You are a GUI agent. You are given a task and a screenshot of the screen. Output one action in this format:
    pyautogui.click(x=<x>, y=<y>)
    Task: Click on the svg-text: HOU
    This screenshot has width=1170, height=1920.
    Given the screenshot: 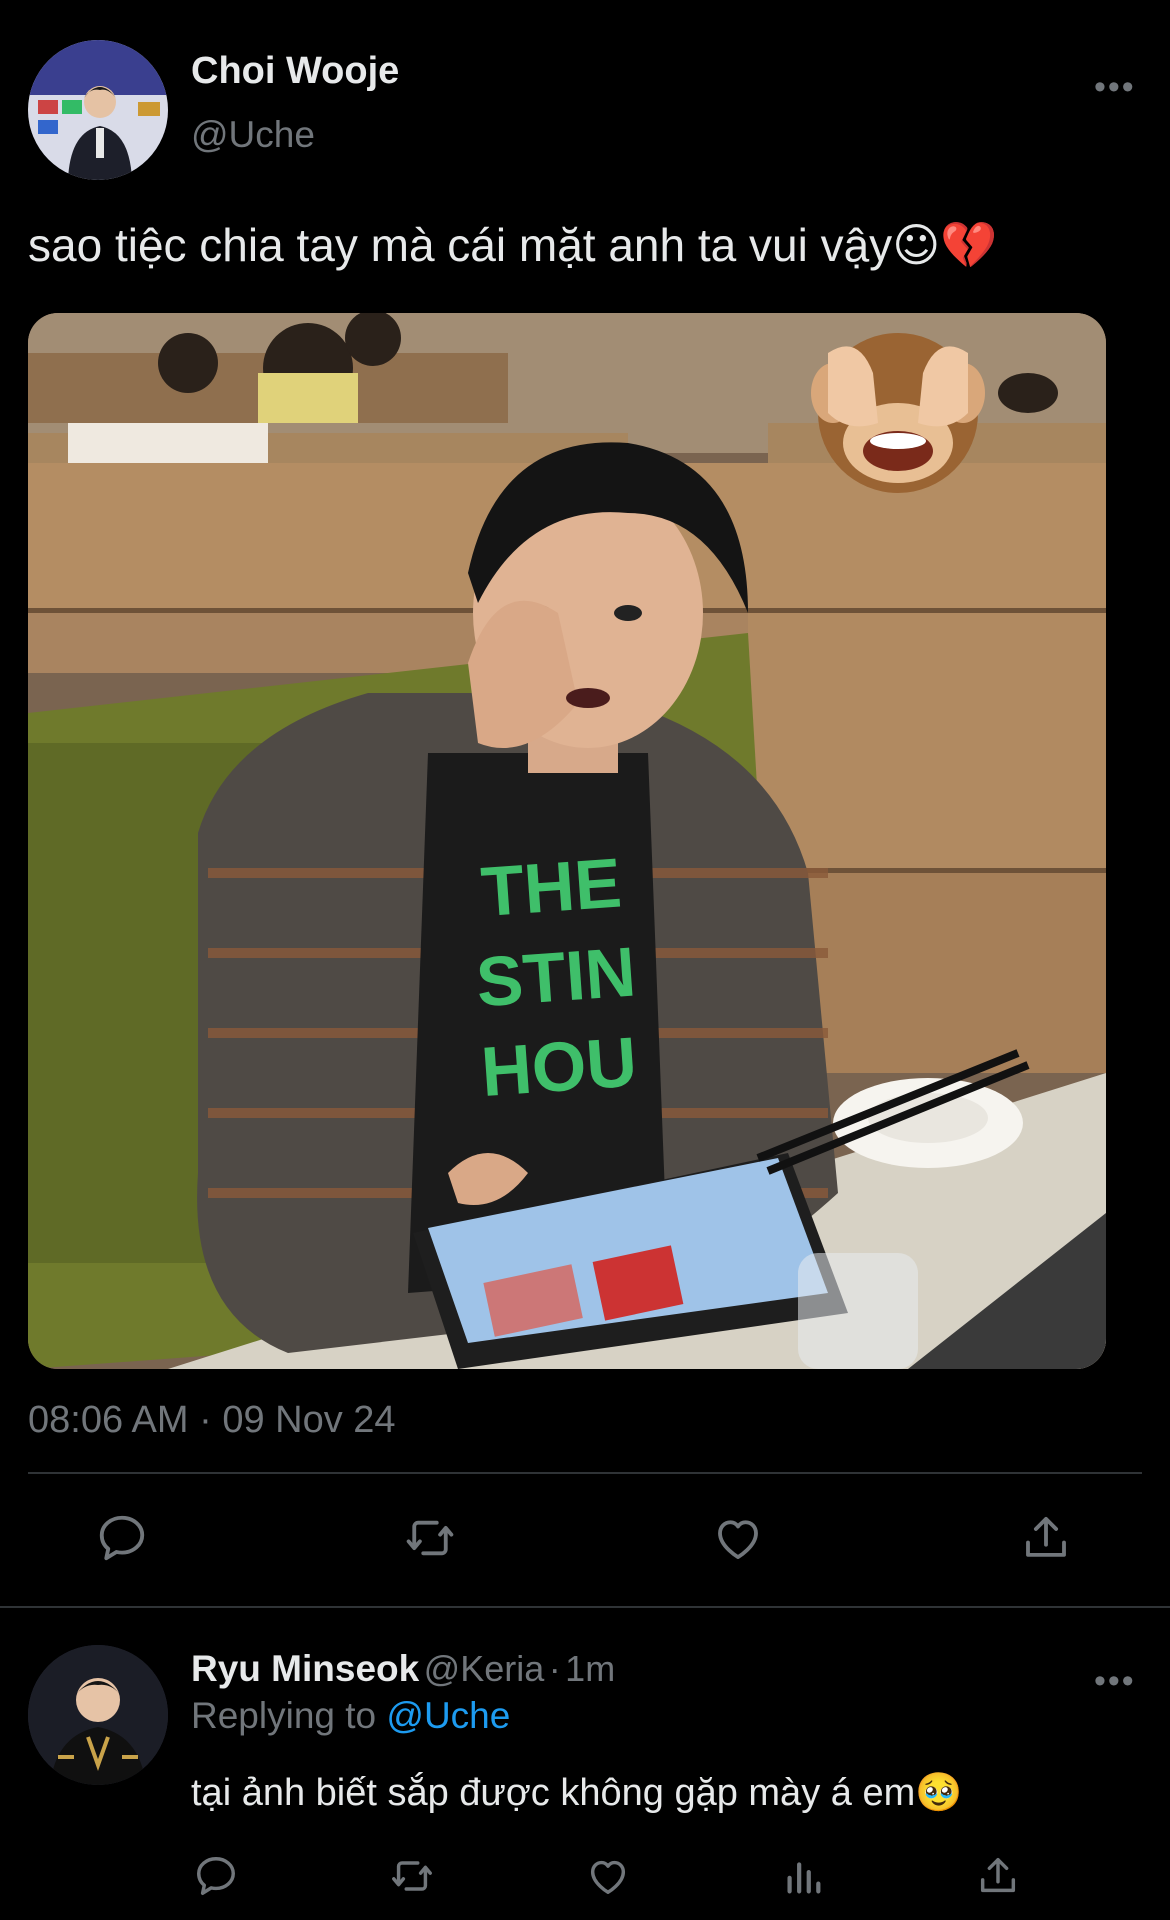 What is the action you would take?
    pyautogui.click(x=559, y=1066)
    